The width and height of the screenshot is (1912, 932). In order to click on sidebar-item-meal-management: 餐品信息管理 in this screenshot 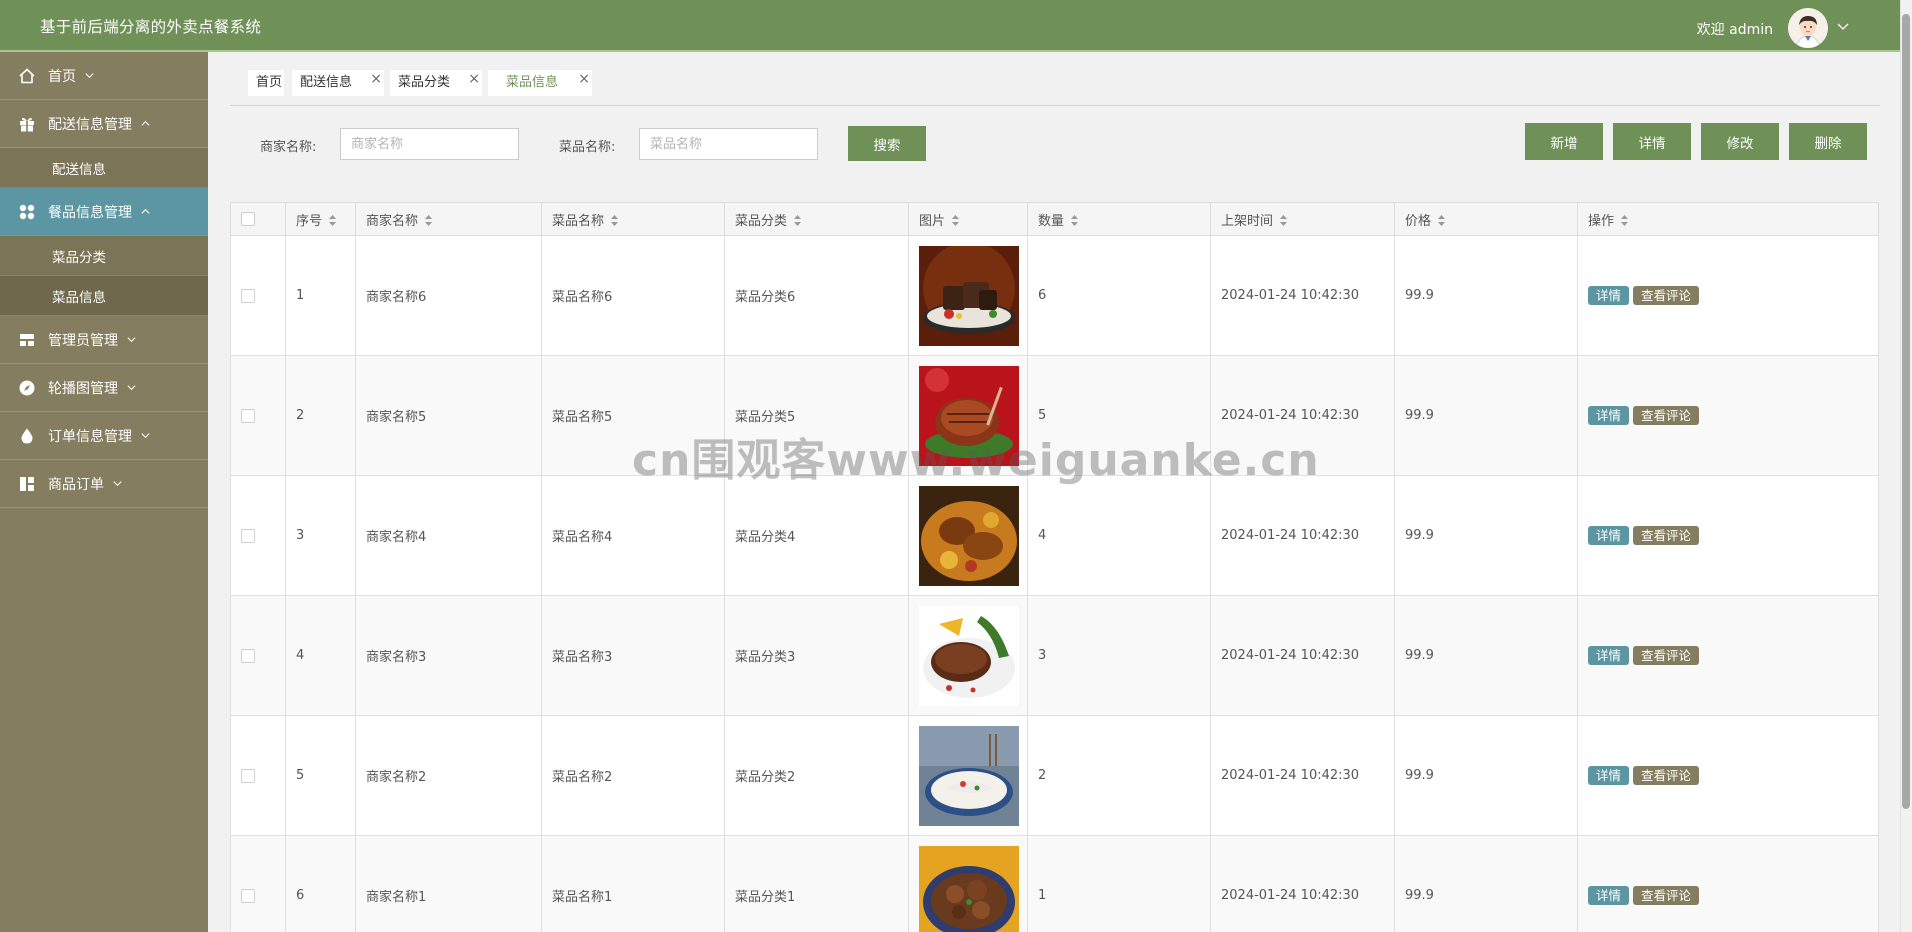, I will do `click(104, 212)`.